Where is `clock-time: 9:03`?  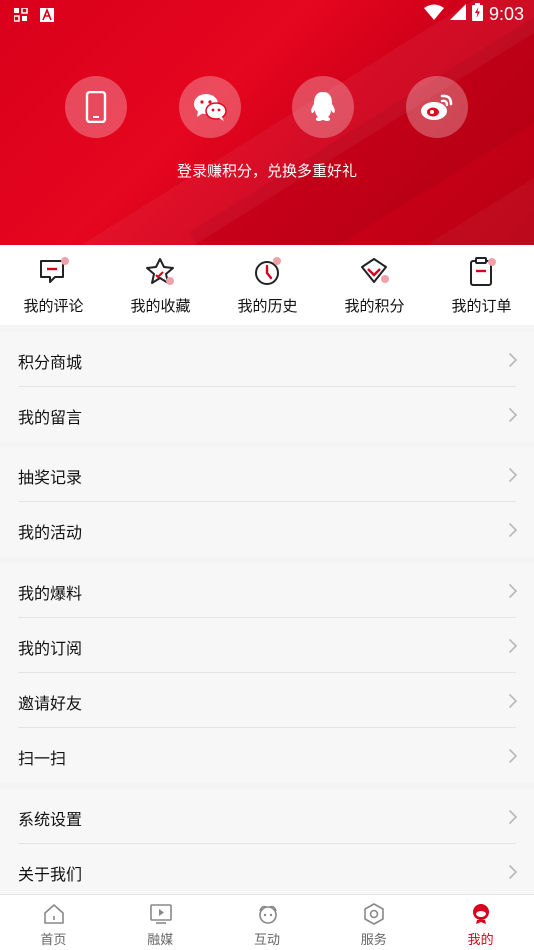 clock-time: 9:03 is located at coordinates (506, 13).